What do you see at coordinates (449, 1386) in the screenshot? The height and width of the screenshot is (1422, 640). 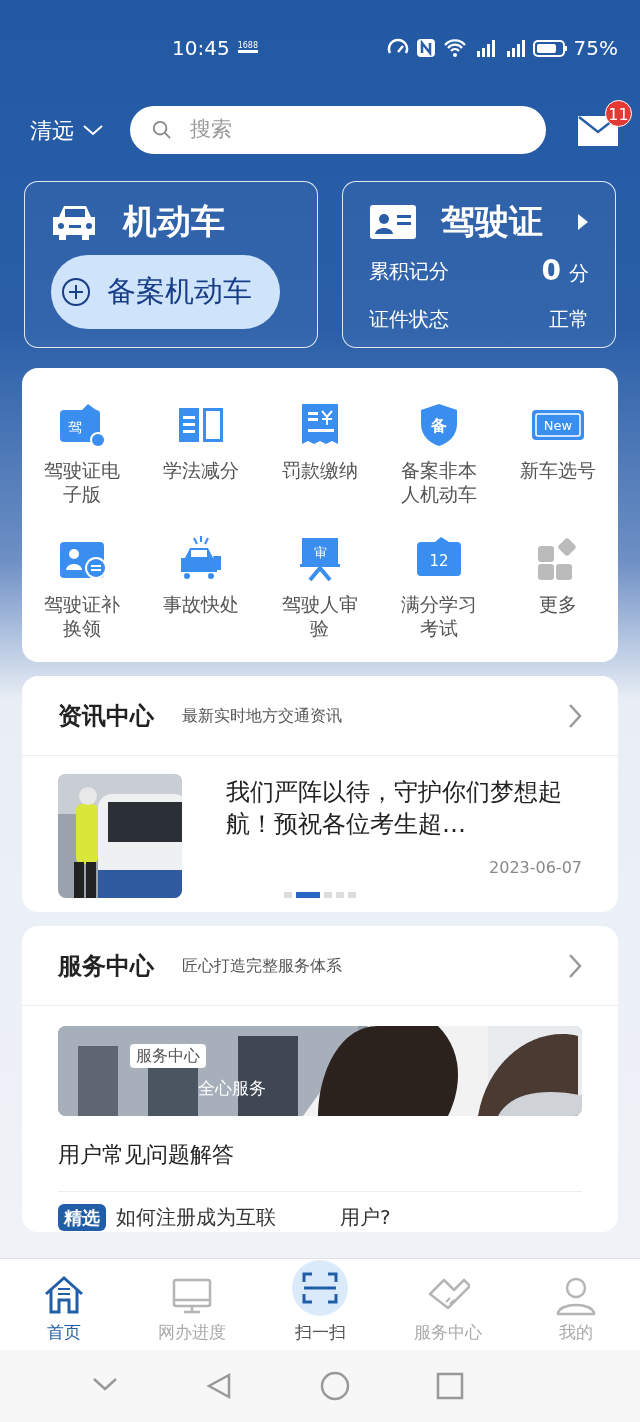 I see `recents-icon` at bounding box center [449, 1386].